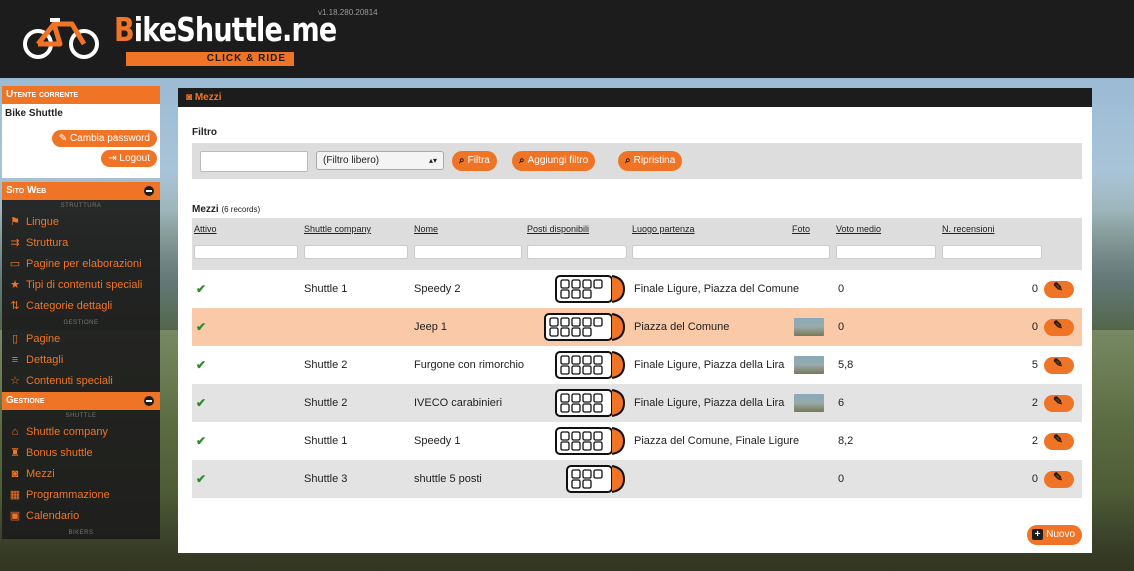 Image resolution: width=1134 pixels, height=571 pixels. I want to click on company-filter-input, so click(356, 252).